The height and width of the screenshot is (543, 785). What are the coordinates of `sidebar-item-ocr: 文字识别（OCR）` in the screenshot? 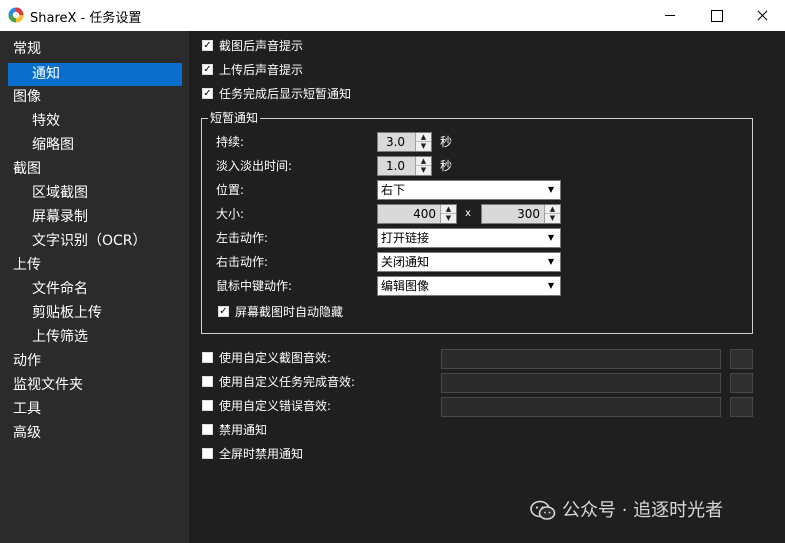 It's located at (89, 241).